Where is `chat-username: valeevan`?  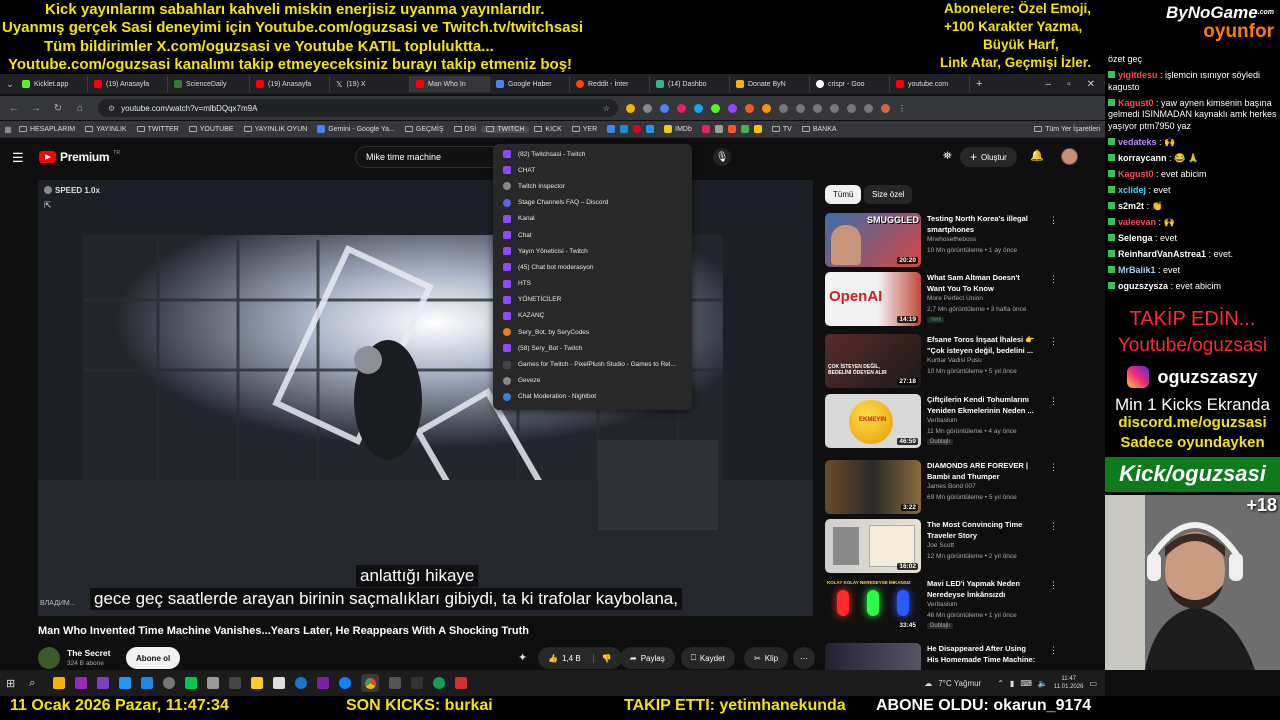
chat-username: valeevan is located at coordinates (1137, 222).